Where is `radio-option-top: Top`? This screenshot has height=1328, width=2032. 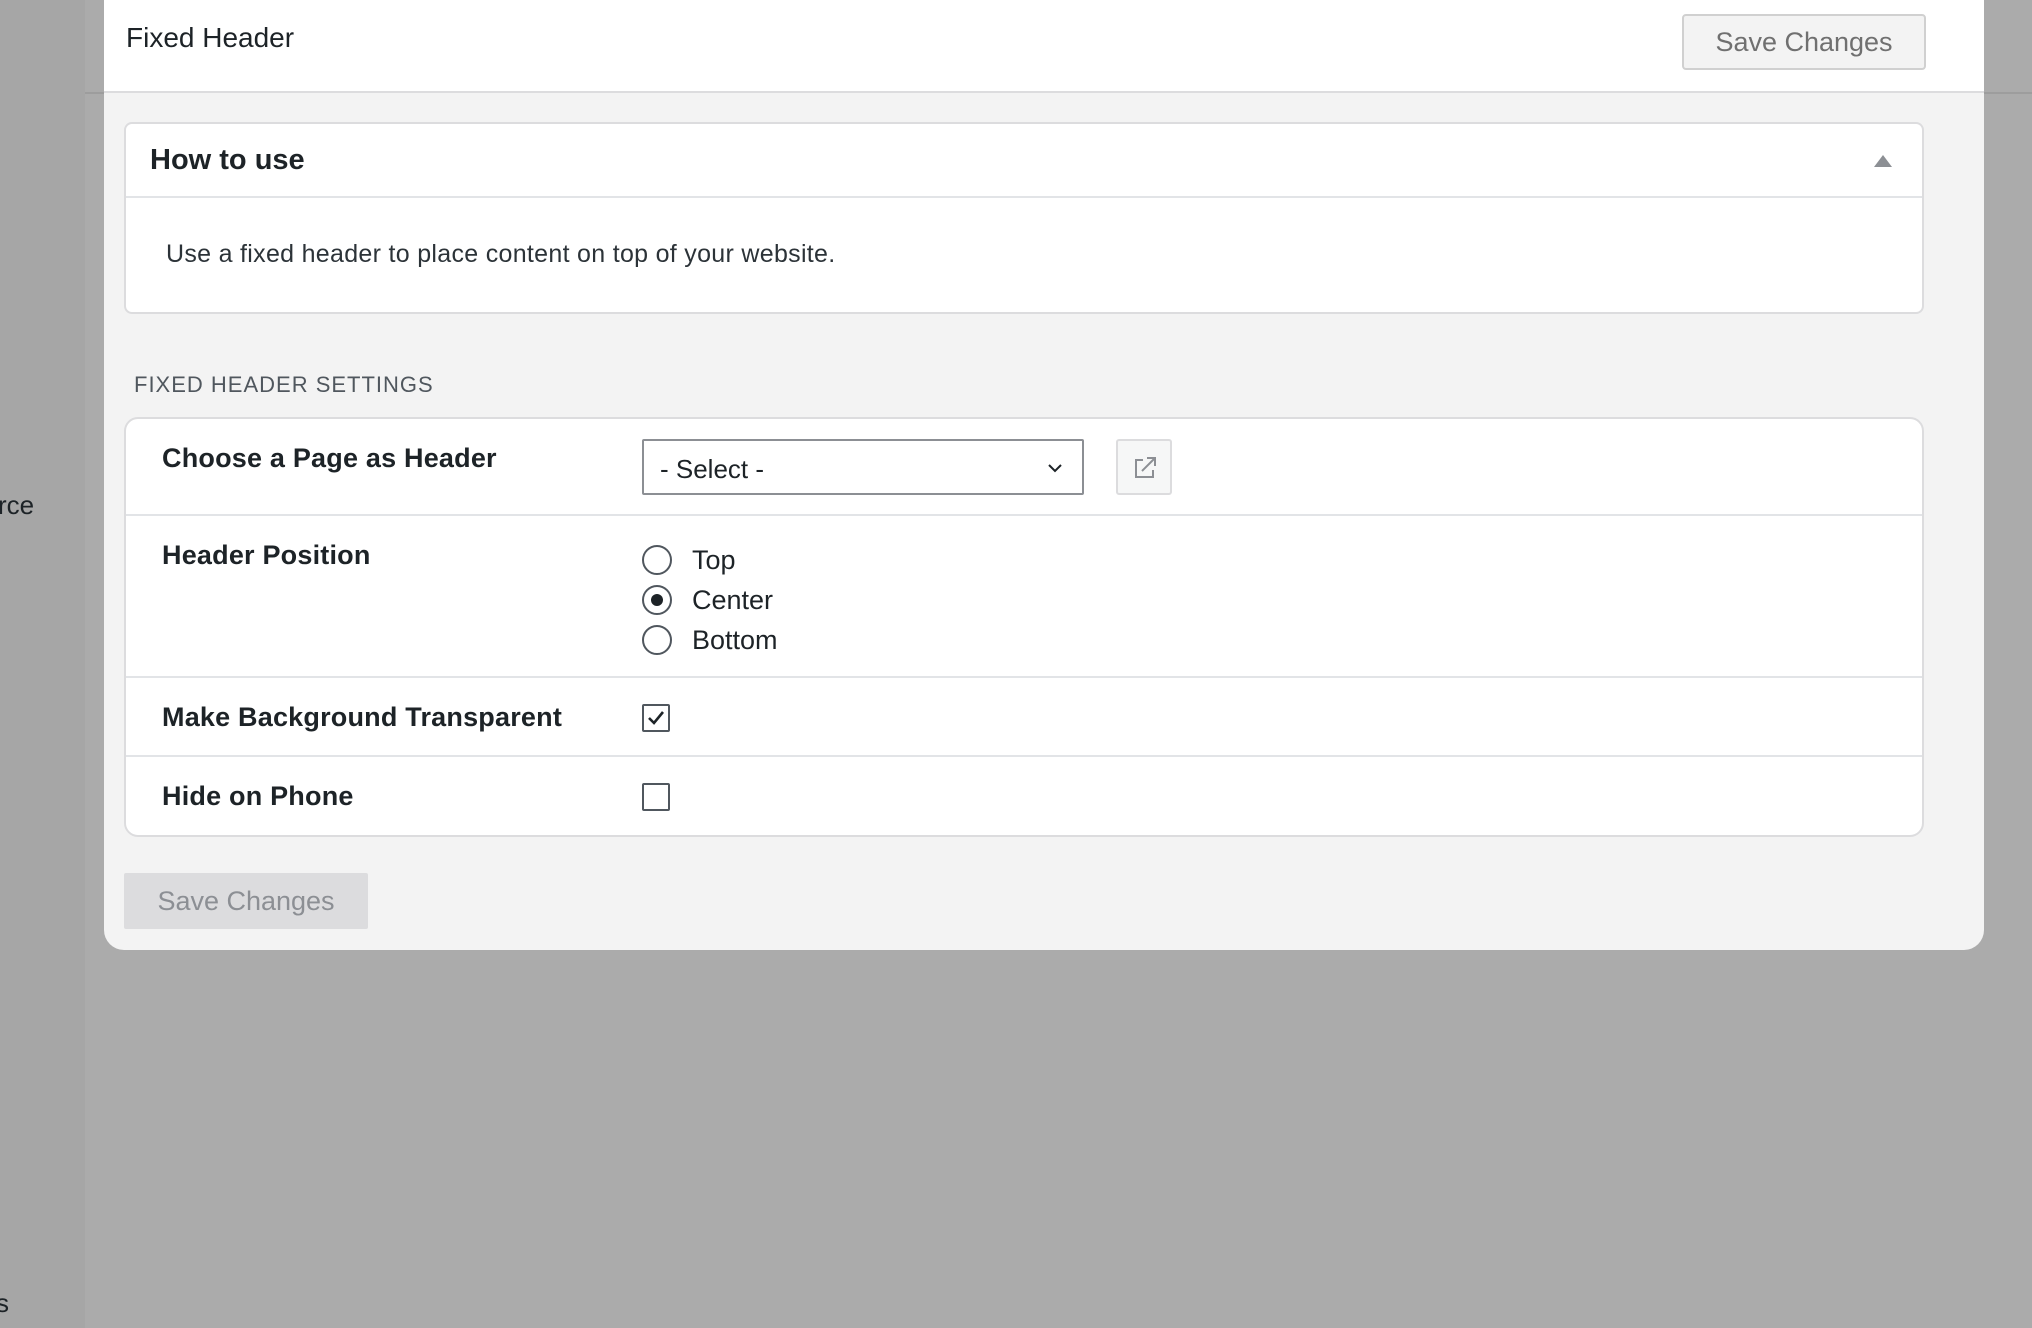
radio-option-top: Top is located at coordinates (710, 560).